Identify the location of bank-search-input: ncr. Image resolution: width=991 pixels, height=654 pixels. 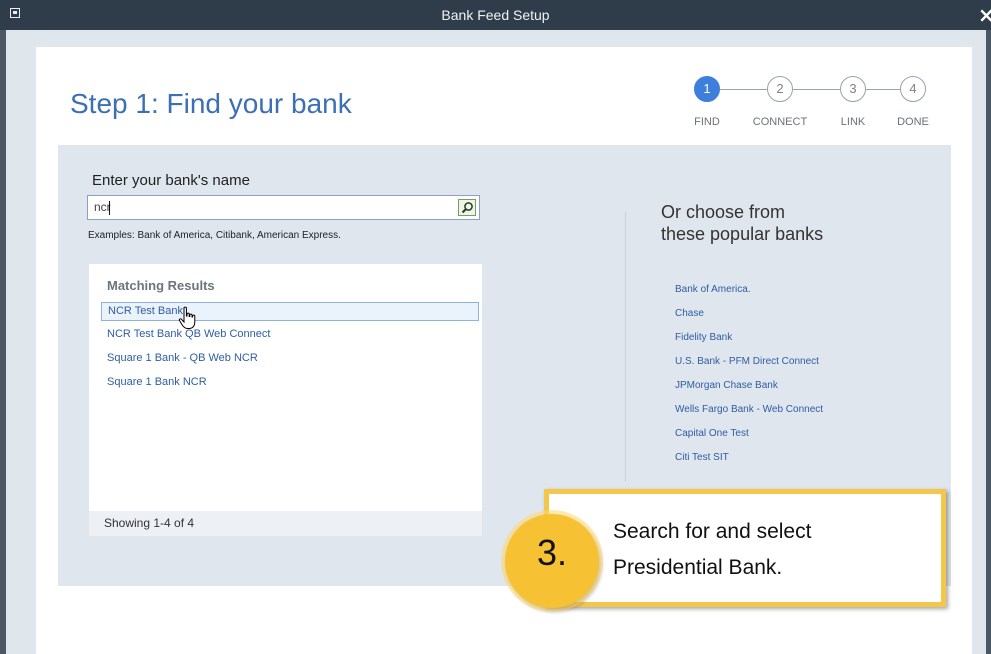
(283, 207).